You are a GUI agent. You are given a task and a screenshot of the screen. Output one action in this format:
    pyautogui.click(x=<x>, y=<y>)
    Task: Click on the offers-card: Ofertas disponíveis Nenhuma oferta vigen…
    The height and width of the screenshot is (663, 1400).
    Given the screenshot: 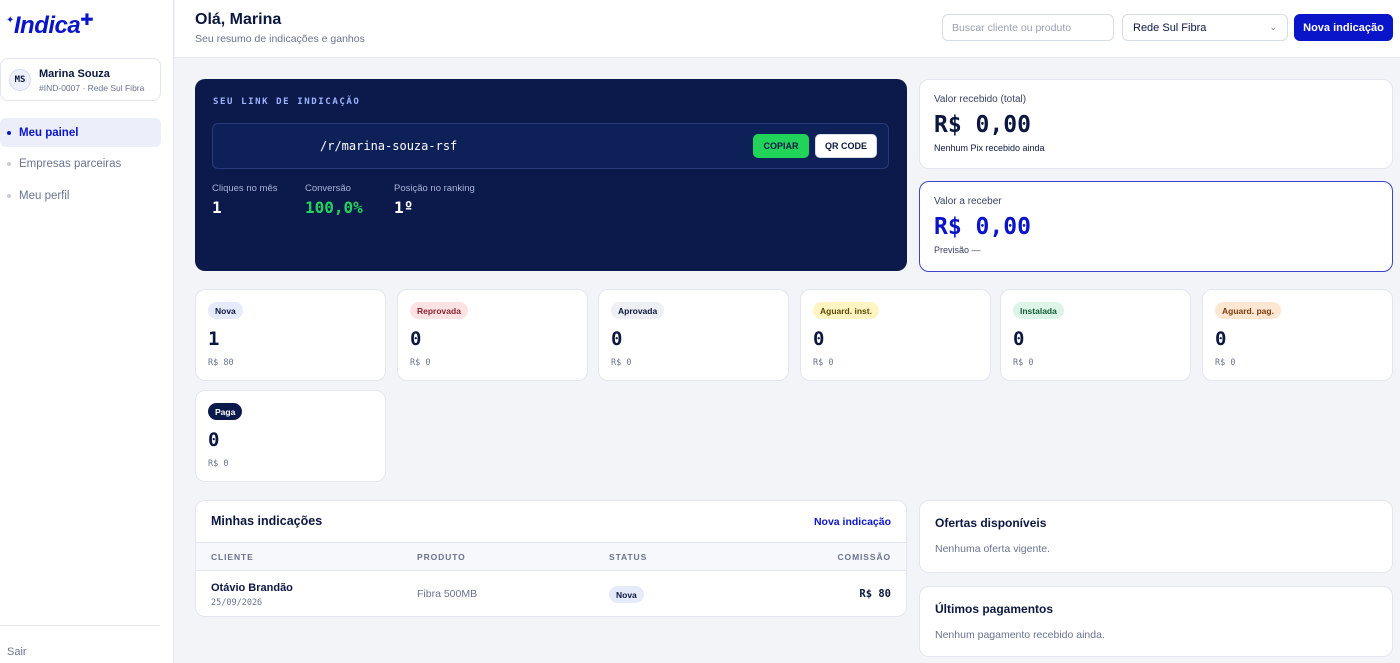 What is the action you would take?
    pyautogui.click(x=1156, y=536)
    